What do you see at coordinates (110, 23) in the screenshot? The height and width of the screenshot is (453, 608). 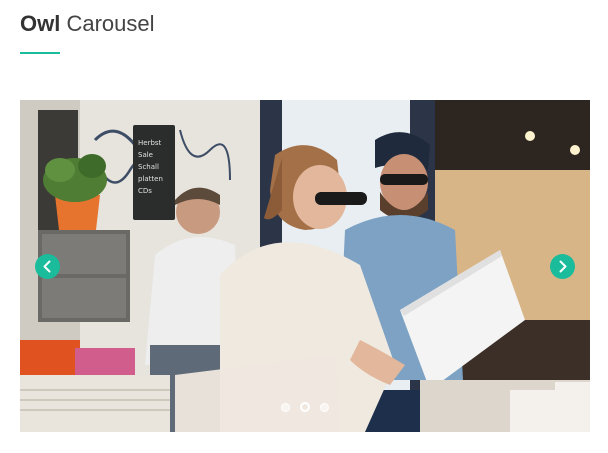 I see `title-light: Carousel` at bounding box center [110, 23].